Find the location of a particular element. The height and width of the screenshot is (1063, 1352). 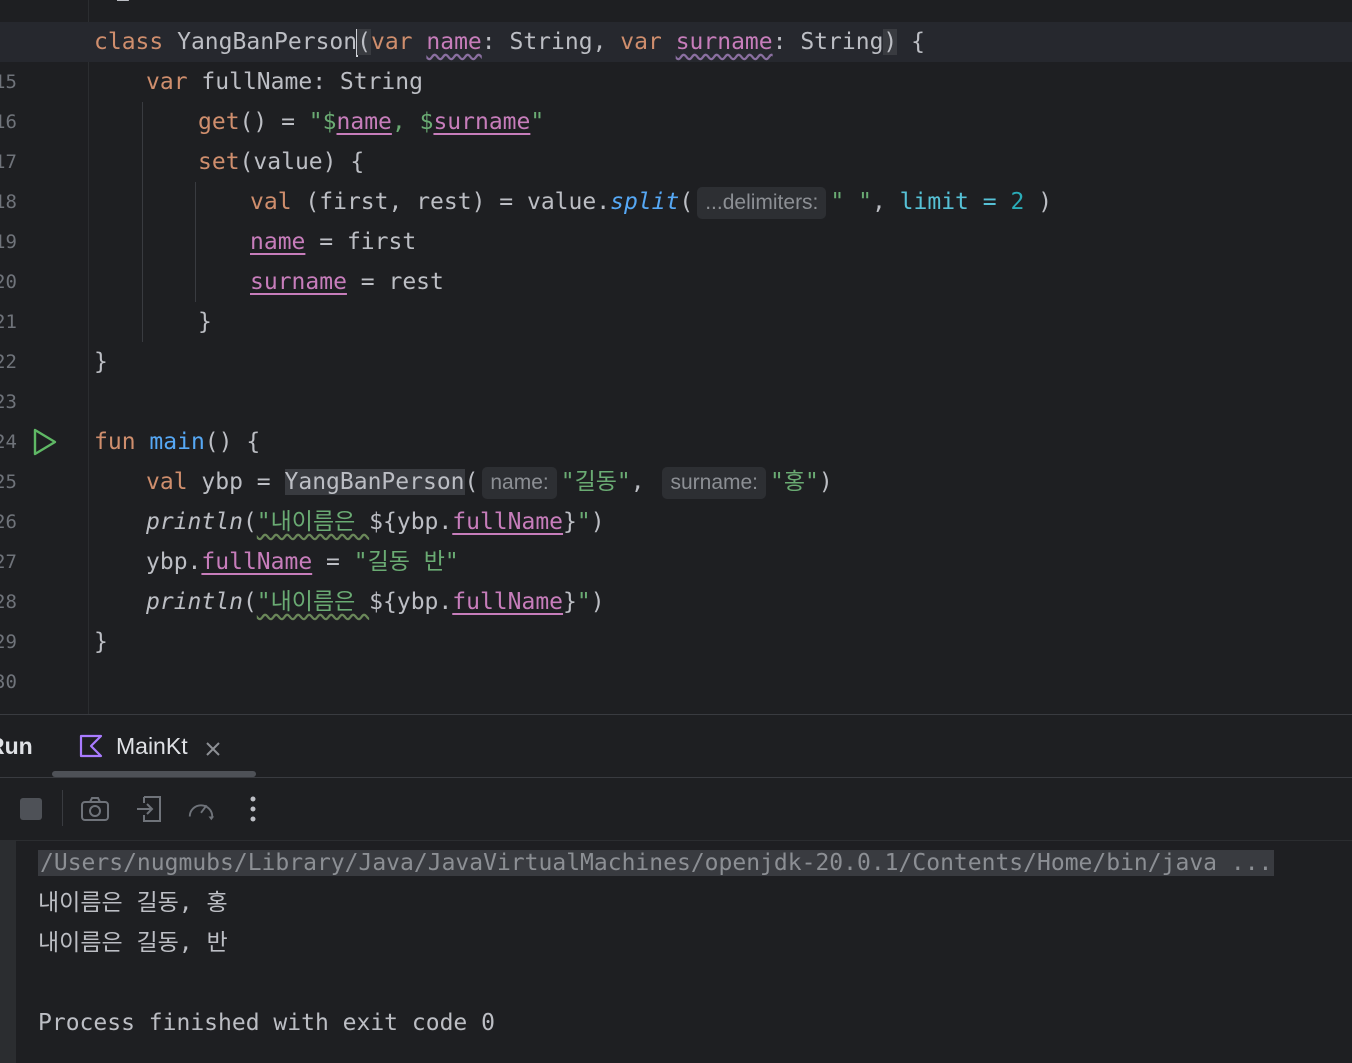

function-call: split is located at coordinates (645, 202).